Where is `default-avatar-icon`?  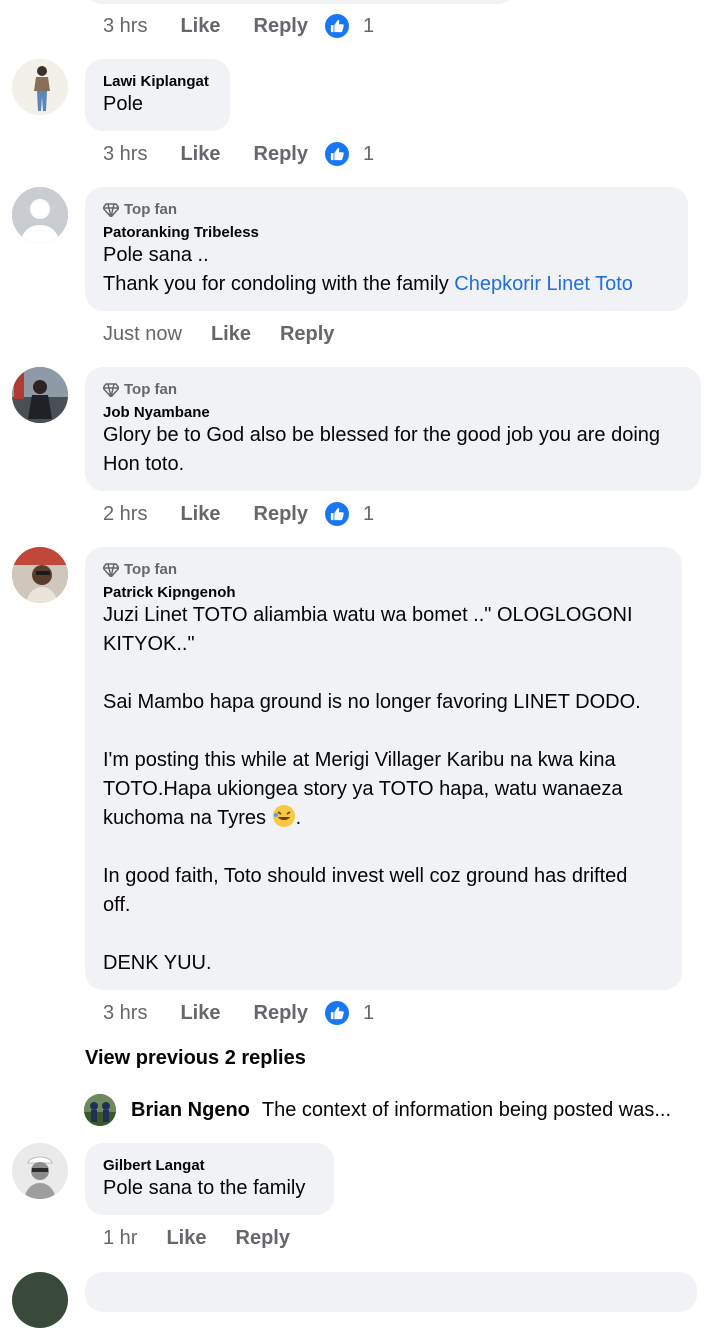 default-avatar-icon is located at coordinates (40, 215).